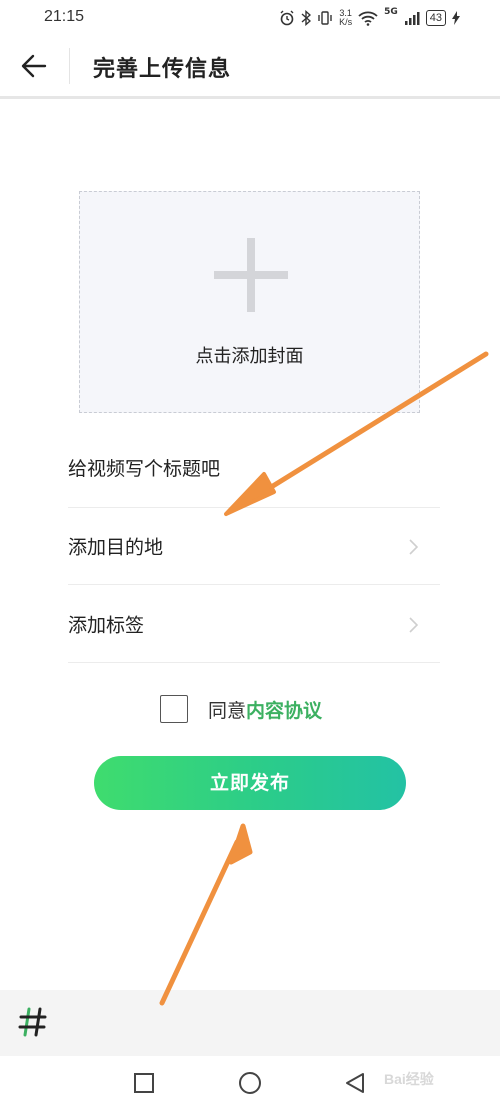 The height and width of the screenshot is (1111, 500). What do you see at coordinates (284, 709) in the screenshot?
I see `content-agreement-link: 内容协议` at bounding box center [284, 709].